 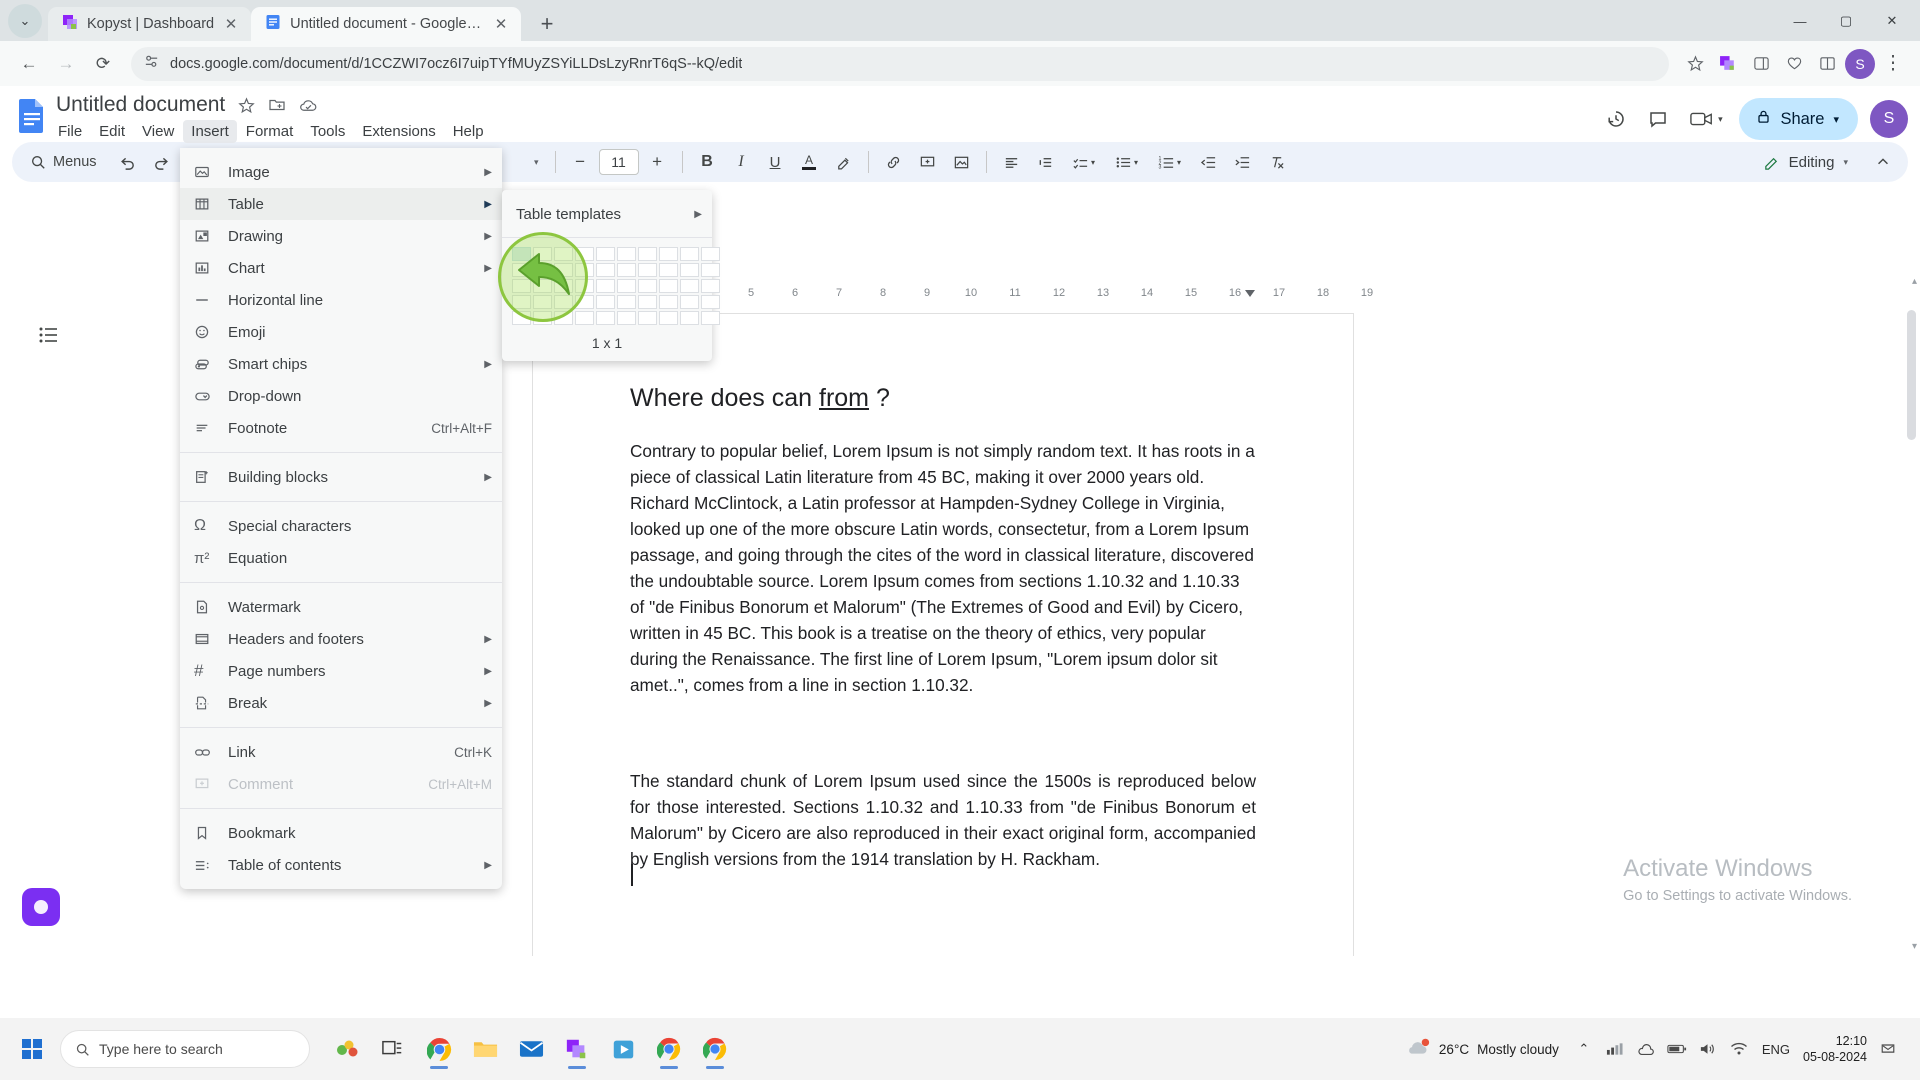 What do you see at coordinates (1846, 21) in the screenshot?
I see `maximize-button: ▢` at bounding box center [1846, 21].